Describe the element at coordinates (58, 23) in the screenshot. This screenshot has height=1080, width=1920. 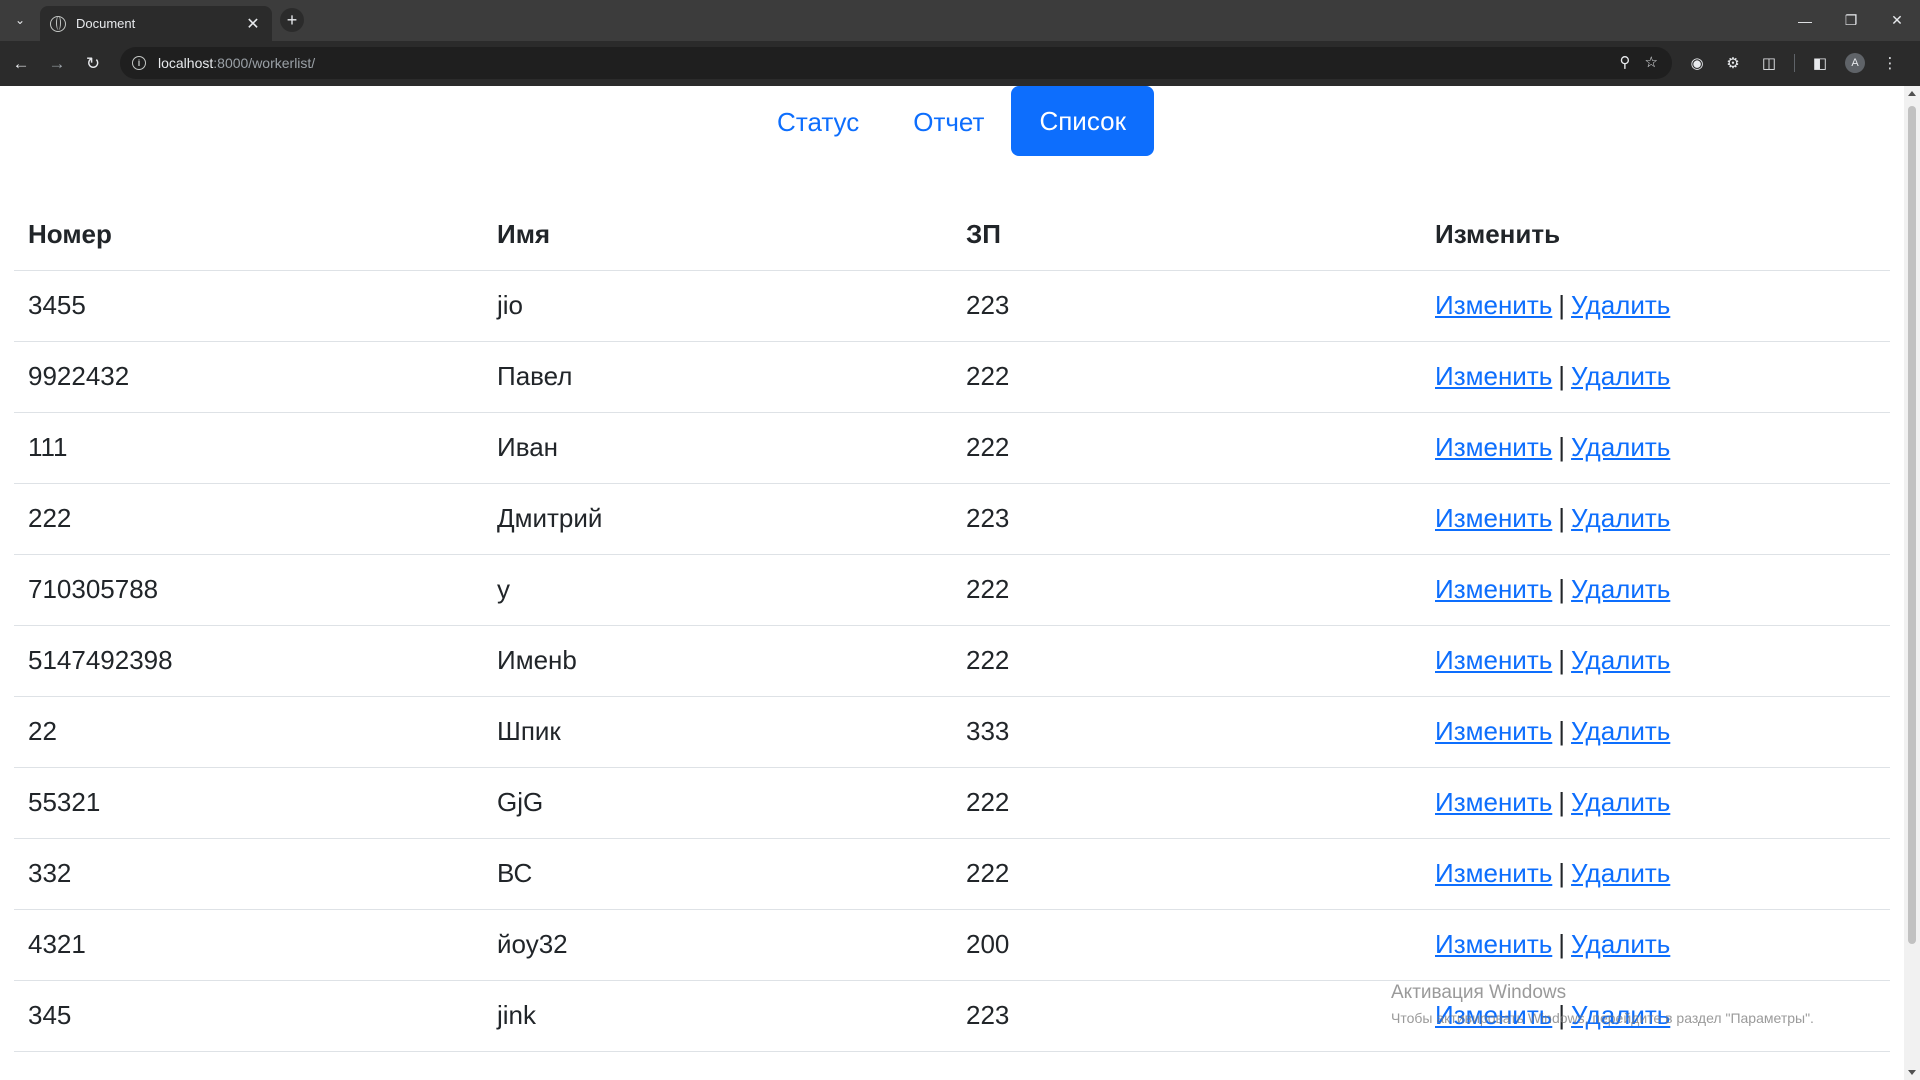
I see `globe-icon` at that location.